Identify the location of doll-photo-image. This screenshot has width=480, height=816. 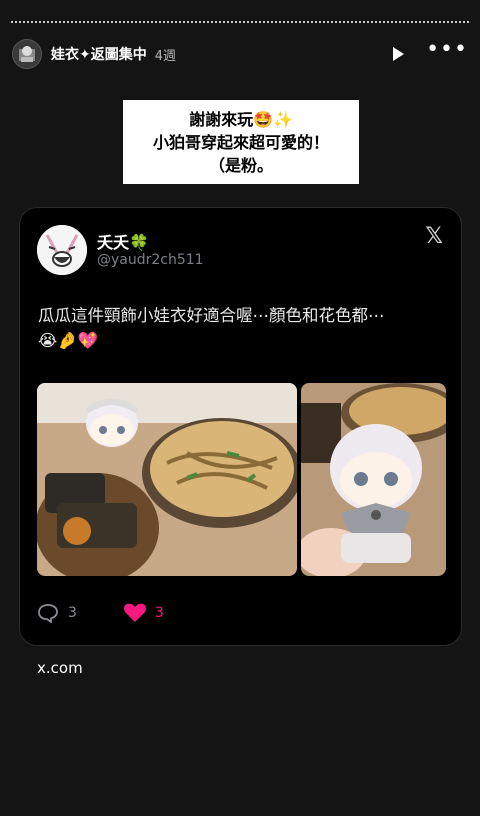
(373, 479).